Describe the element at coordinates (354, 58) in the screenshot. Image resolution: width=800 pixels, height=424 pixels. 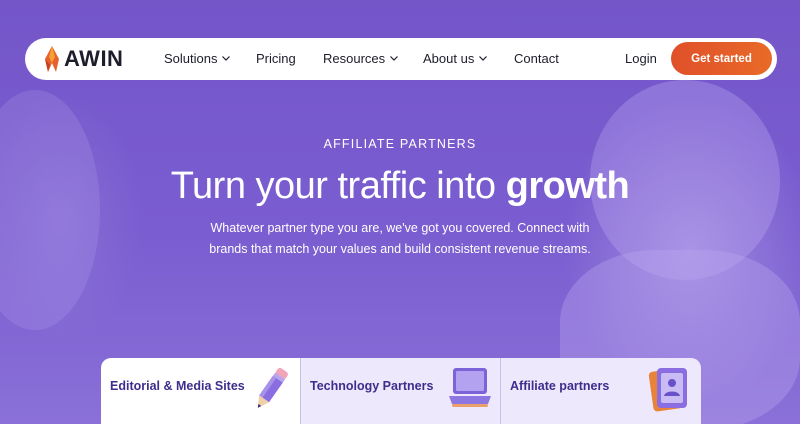
I see `nav-resources-label: Resources` at that location.